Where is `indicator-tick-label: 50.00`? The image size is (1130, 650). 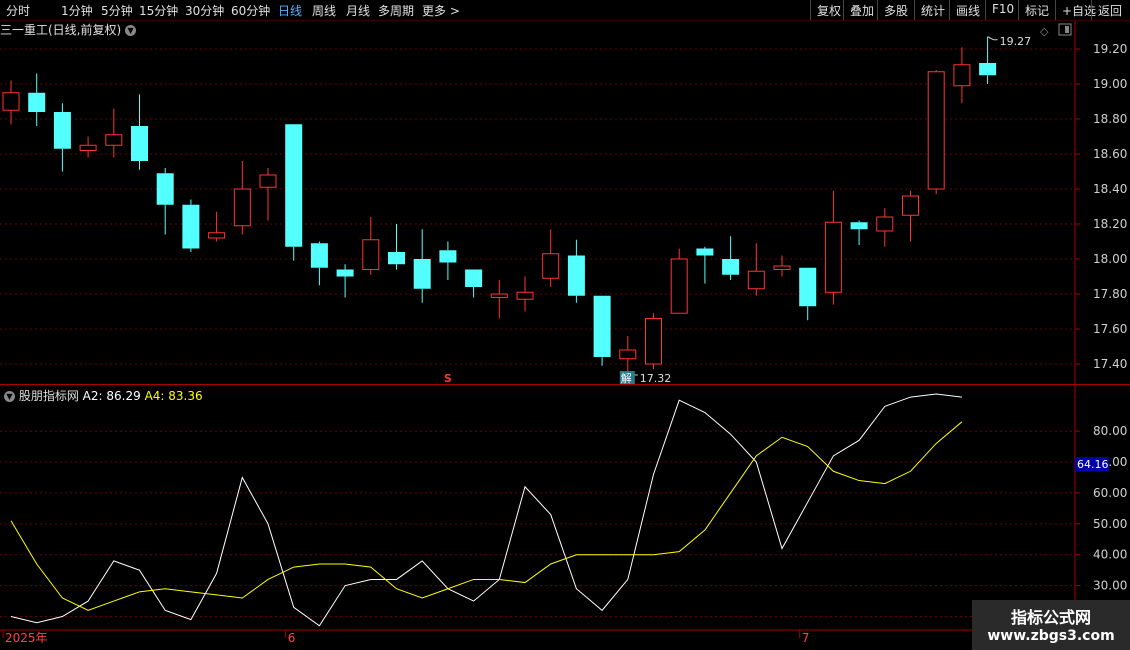
indicator-tick-label: 50.00 is located at coordinates (1110, 524).